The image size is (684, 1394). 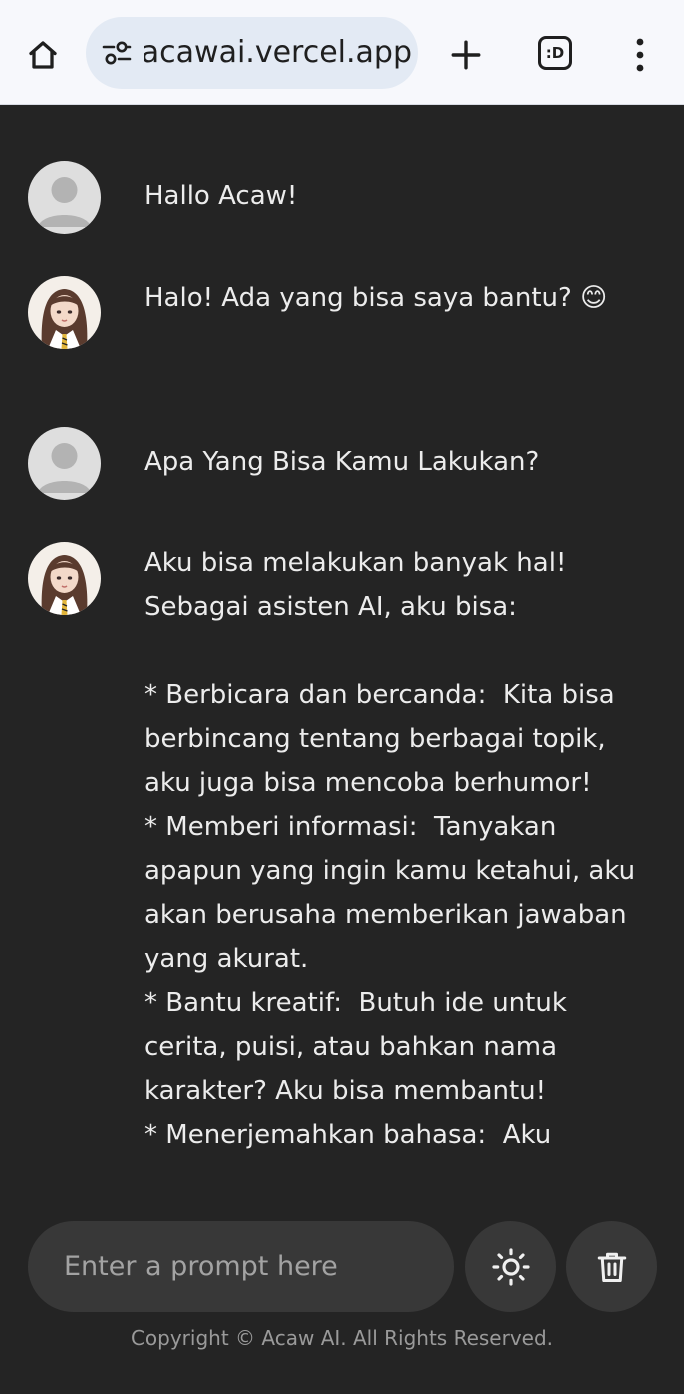 What do you see at coordinates (278, 53) in the screenshot?
I see `url-text: acawai.vercel.app` at bounding box center [278, 53].